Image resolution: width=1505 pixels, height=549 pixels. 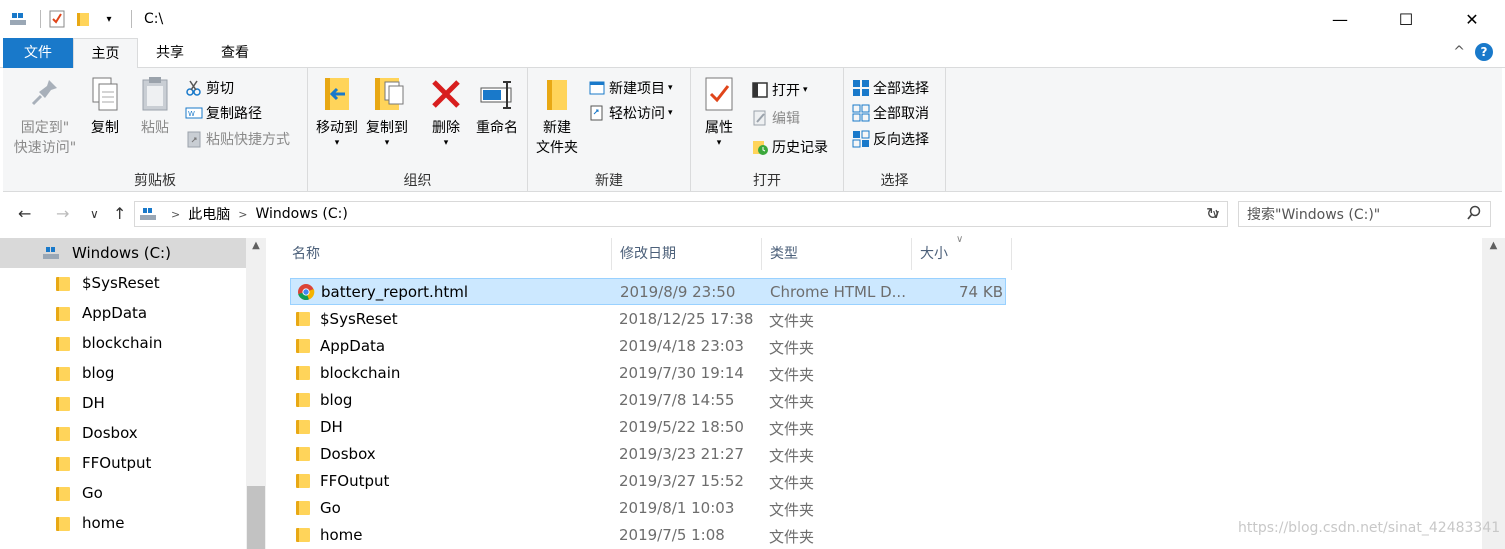 What do you see at coordinates (687, 254) in the screenshot?
I see `column-header-date: 修改日期` at bounding box center [687, 254].